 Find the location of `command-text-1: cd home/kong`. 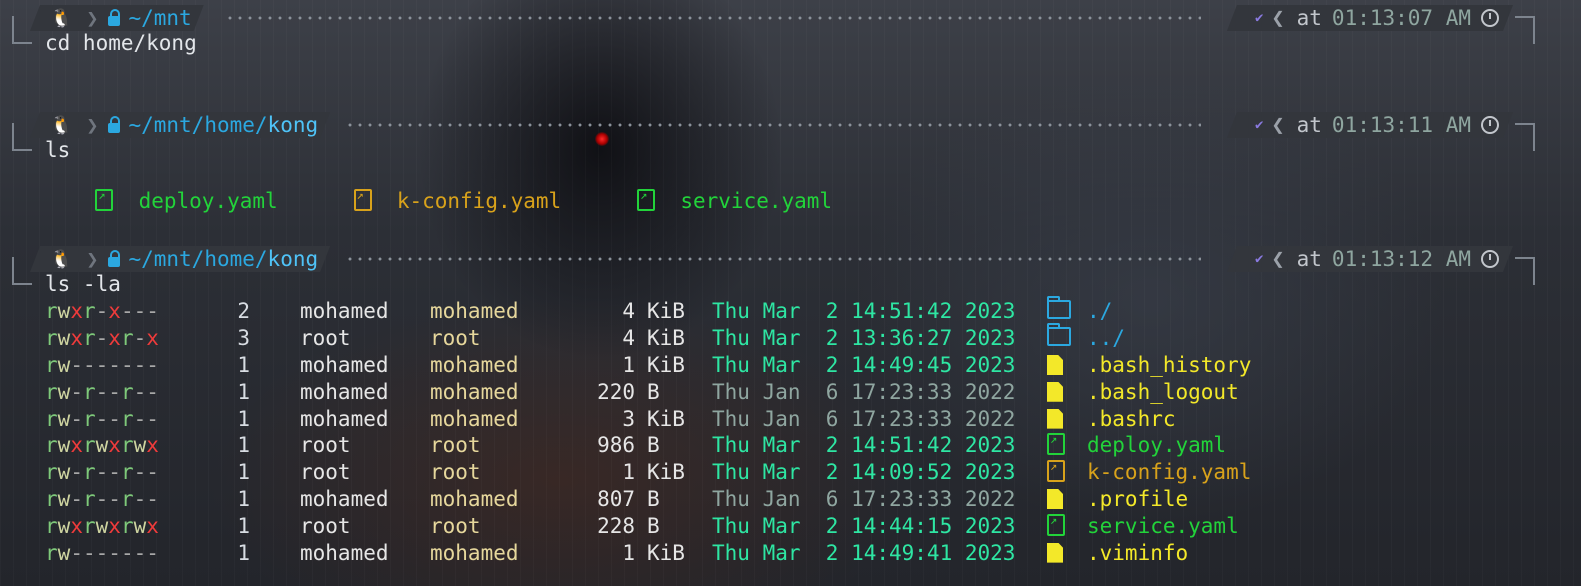

command-text-1: cd home/kong is located at coordinates (121, 43).